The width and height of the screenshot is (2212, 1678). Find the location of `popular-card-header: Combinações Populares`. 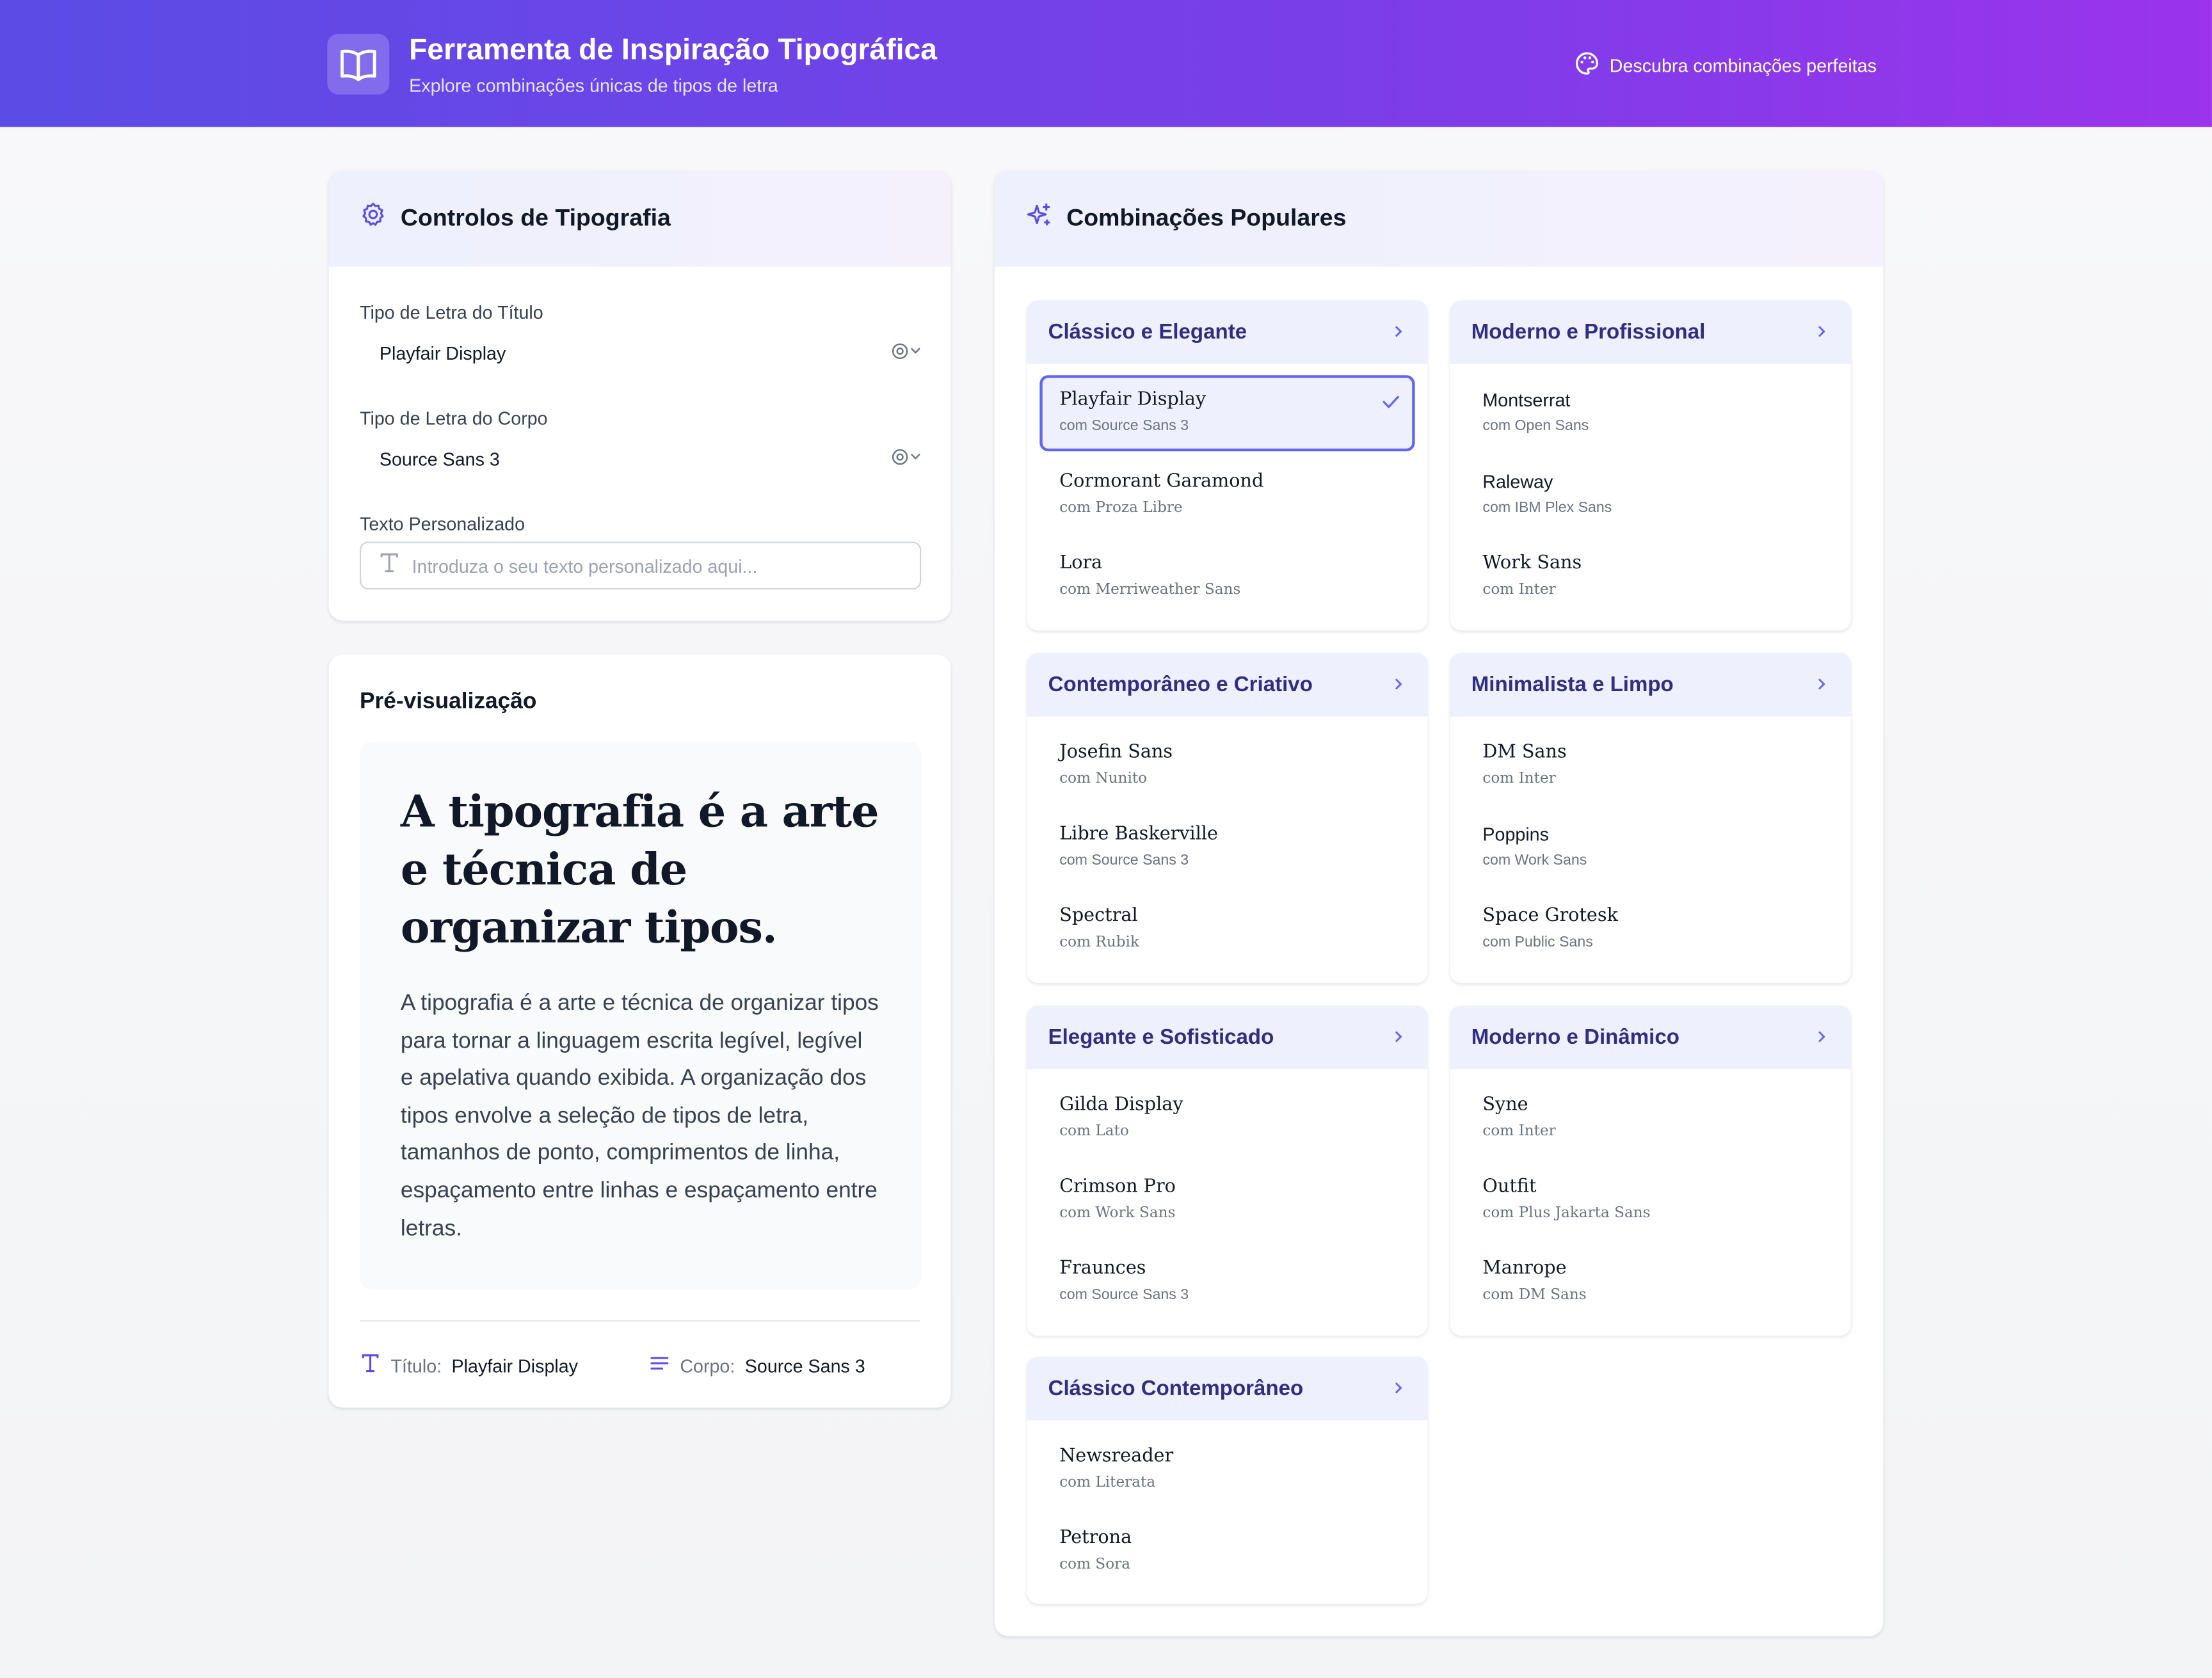

popular-card-header: Combinações Populares is located at coordinates (1439, 219).